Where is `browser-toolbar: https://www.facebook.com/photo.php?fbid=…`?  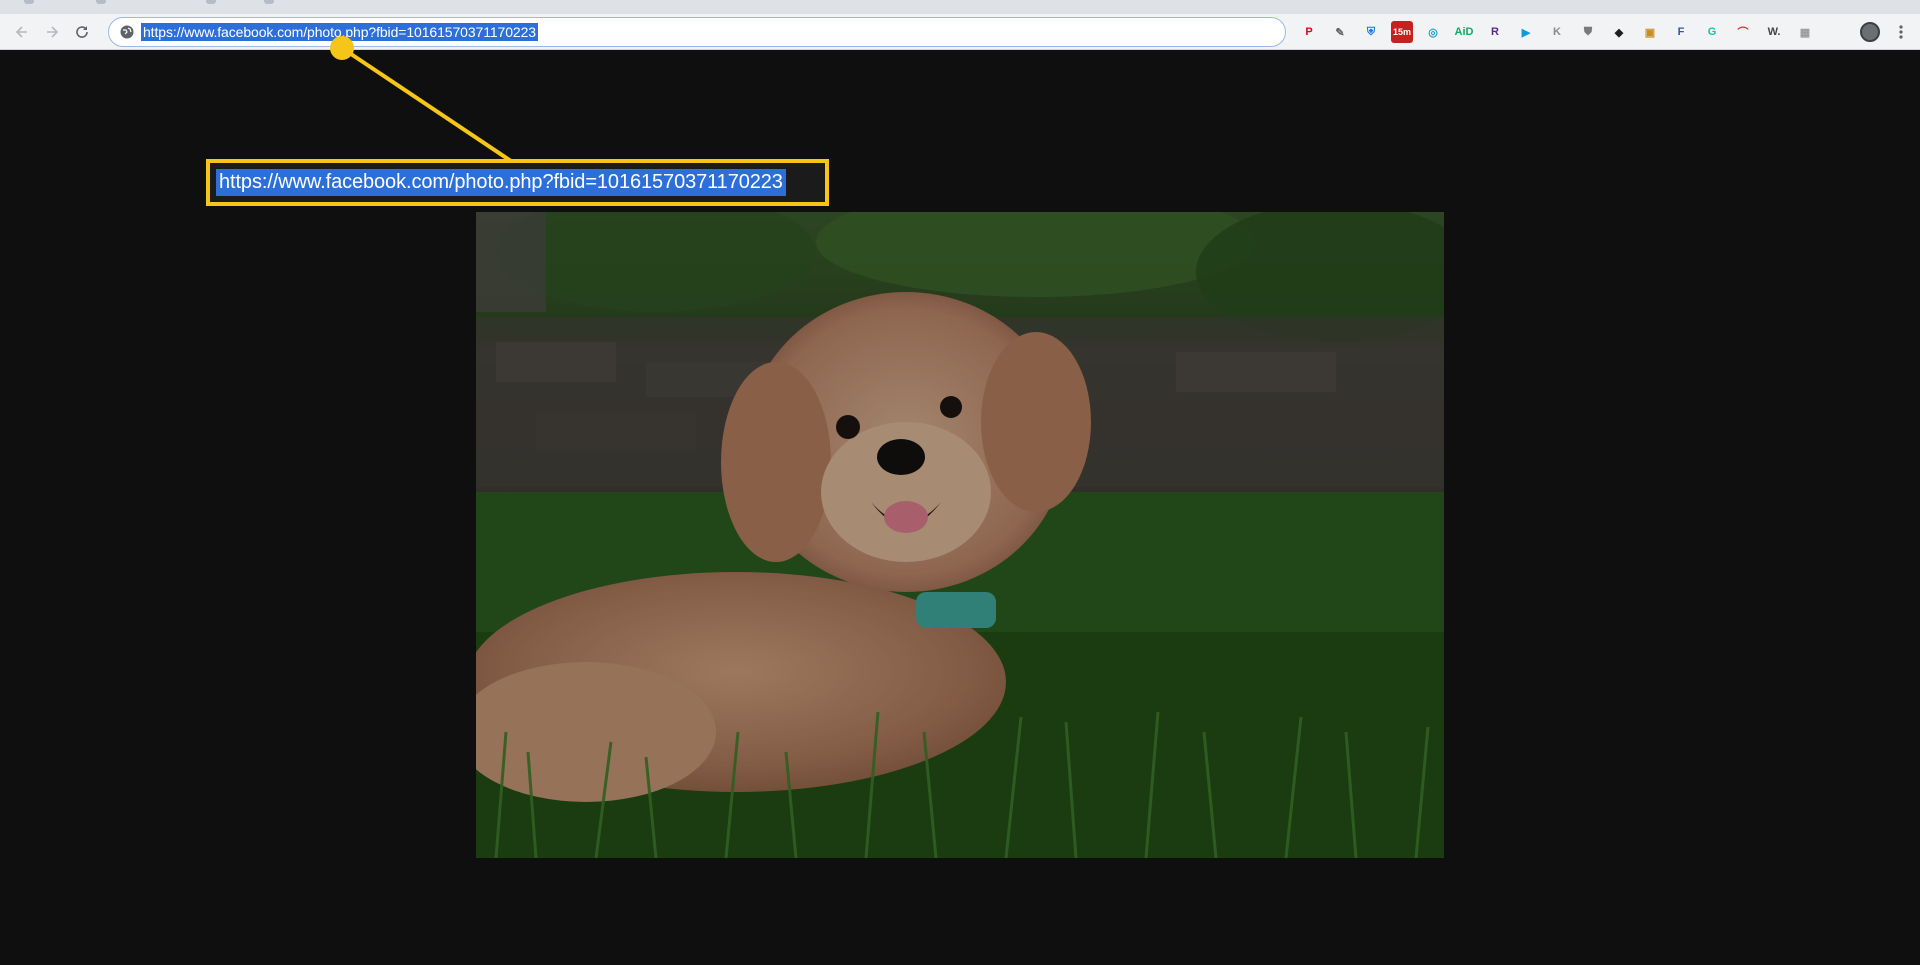 browser-toolbar: https://www.facebook.com/photo.php?fbid=… is located at coordinates (960, 32).